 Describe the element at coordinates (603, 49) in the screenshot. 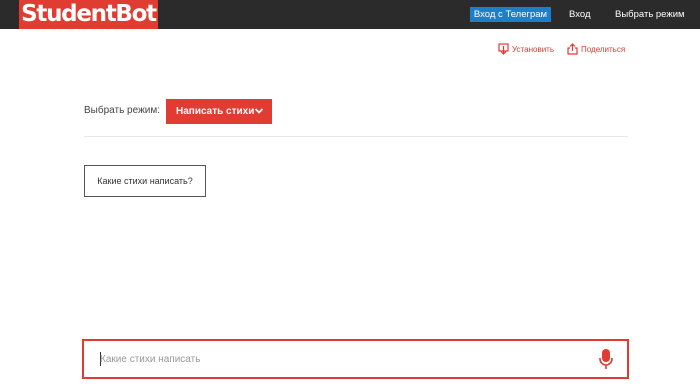

I see `share-label: Поделиться` at that location.